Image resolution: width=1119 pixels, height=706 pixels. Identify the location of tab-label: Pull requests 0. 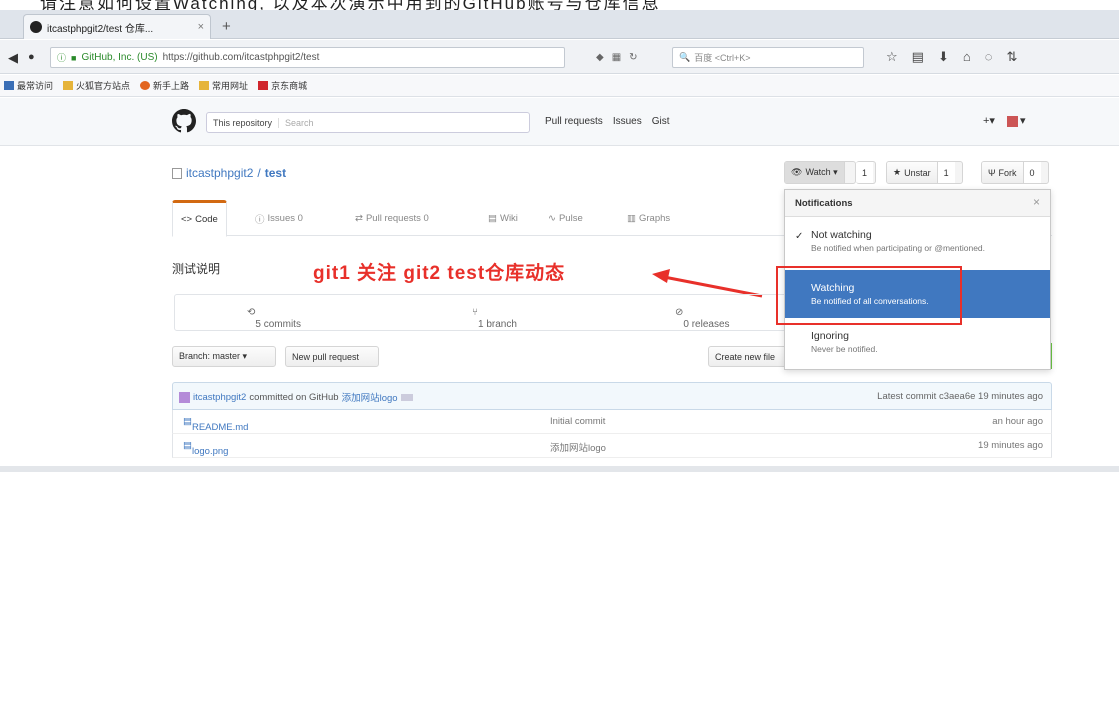
(397, 218).